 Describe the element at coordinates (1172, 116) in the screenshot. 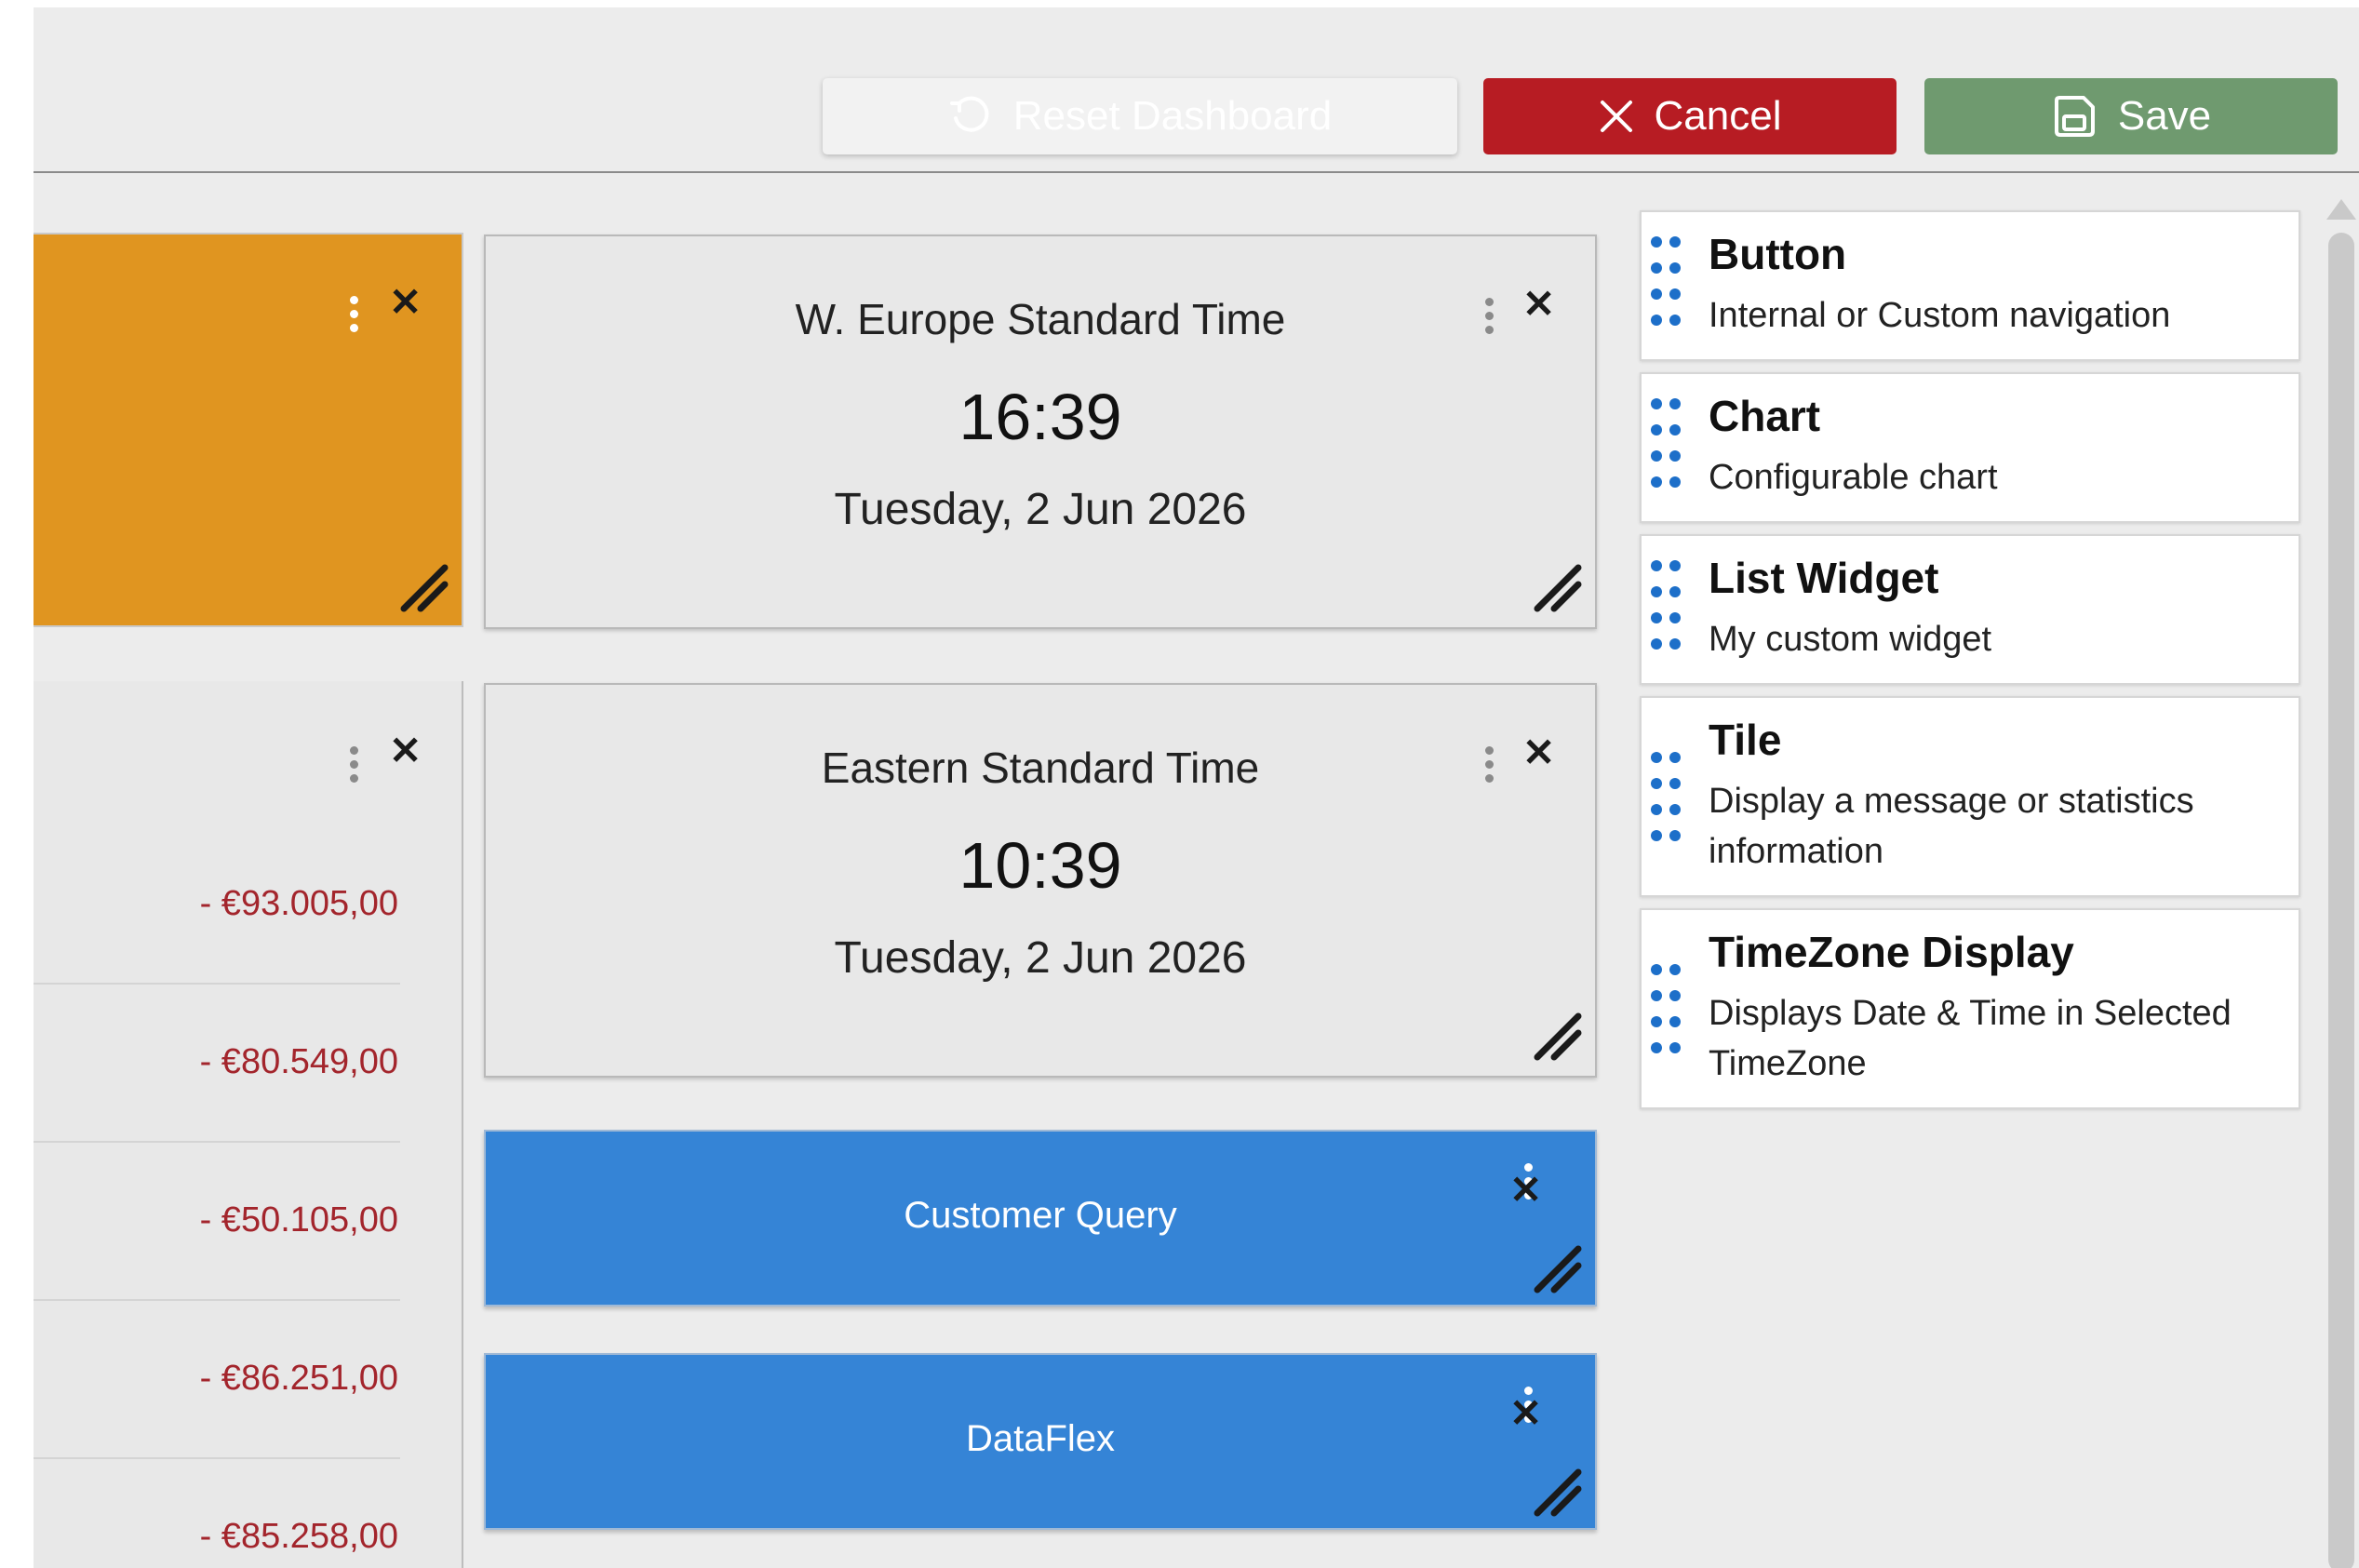

I see `reset-dashboard-label: Reset Dashboard` at that location.